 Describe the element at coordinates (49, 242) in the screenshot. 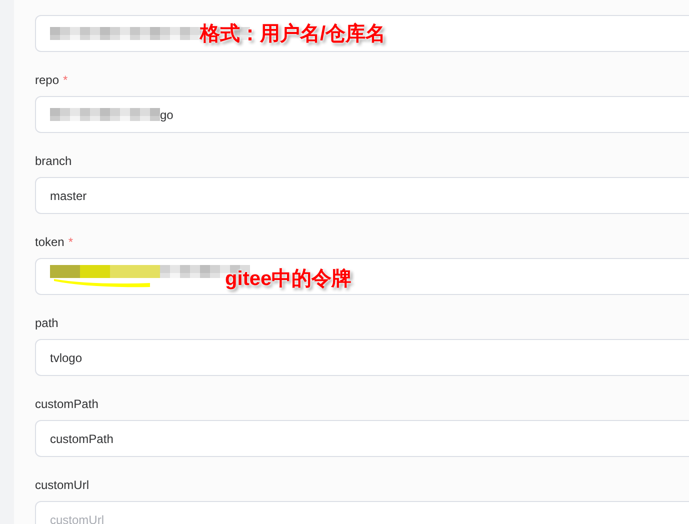

I see `field-label: token` at that location.